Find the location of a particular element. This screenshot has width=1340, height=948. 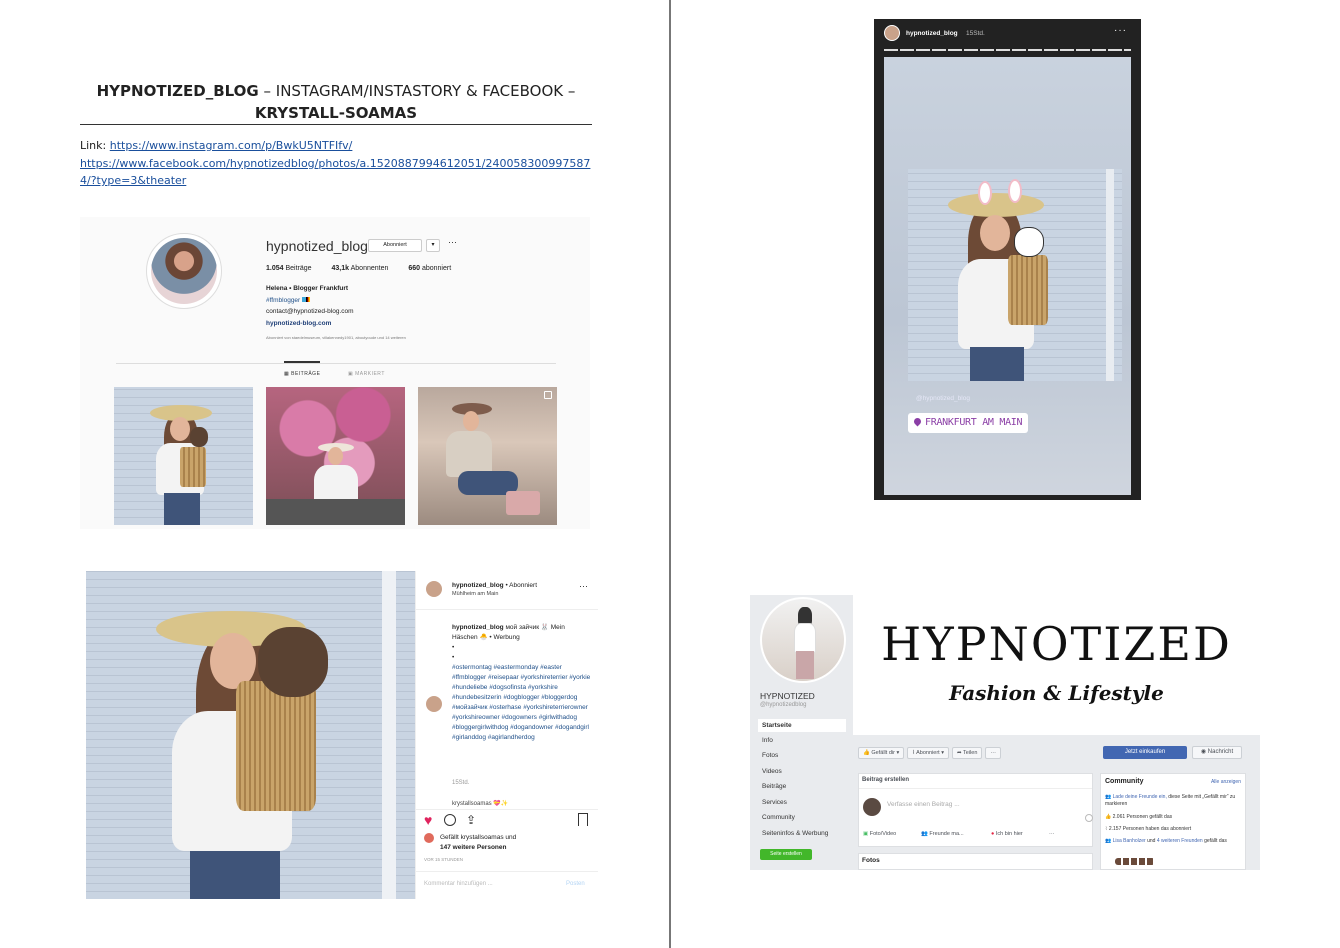

post-location: Mühlheim am Main is located at coordinates (475, 594).